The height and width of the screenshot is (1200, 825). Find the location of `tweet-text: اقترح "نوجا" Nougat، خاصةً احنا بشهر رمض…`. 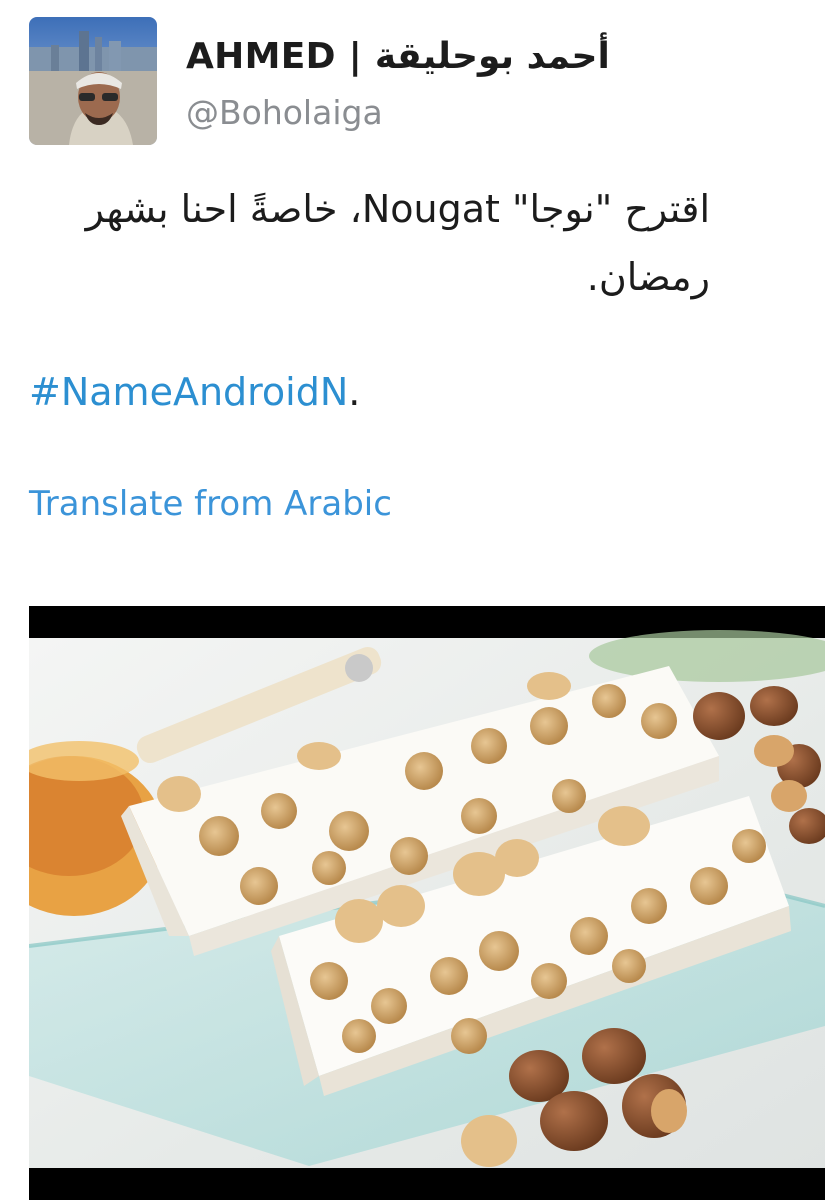

tweet-text: اقترح "نوجا" Nougat، خاصةً احنا بشهر رمض… is located at coordinates (365, 243).